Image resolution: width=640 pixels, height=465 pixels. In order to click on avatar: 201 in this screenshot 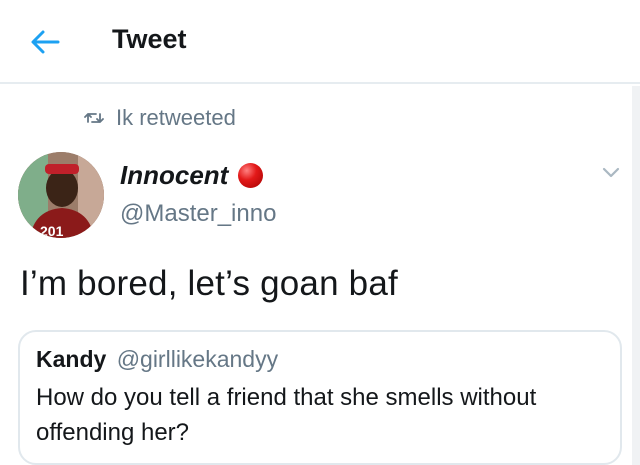, I will do `click(61, 195)`.